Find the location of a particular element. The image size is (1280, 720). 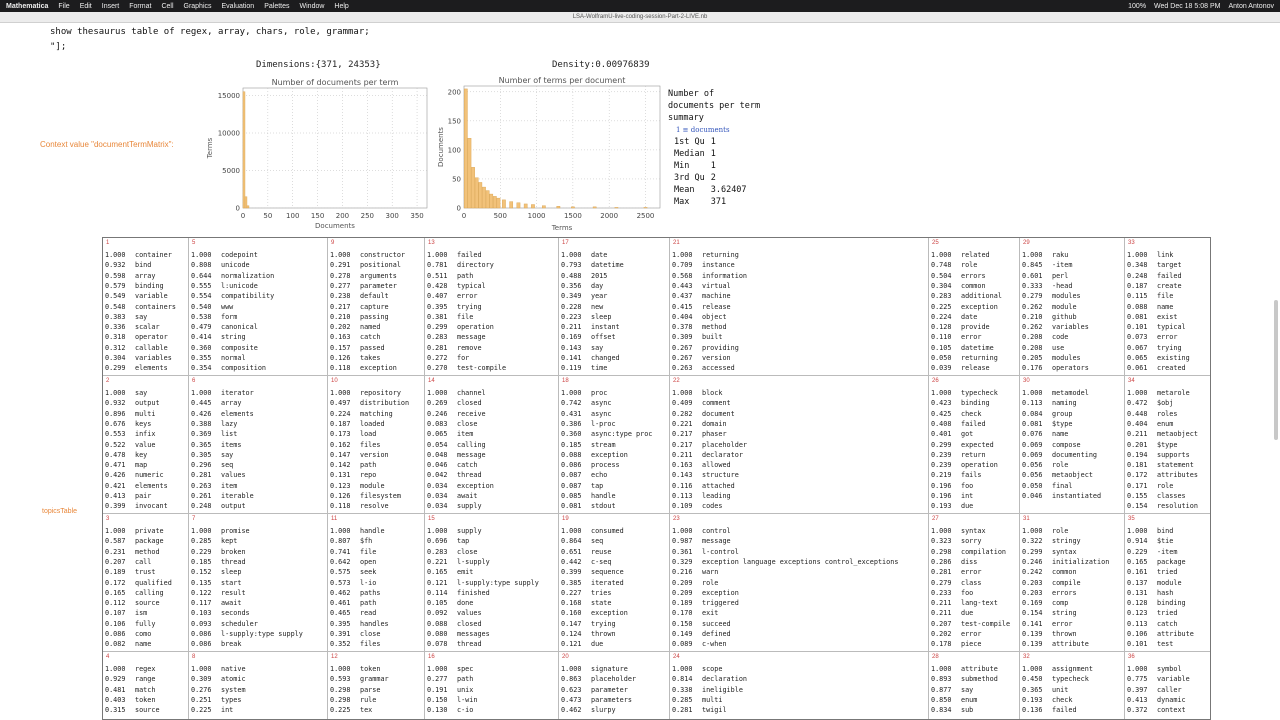

topic-term-row: 1.000 iterator is located at coordinates (222, 393).